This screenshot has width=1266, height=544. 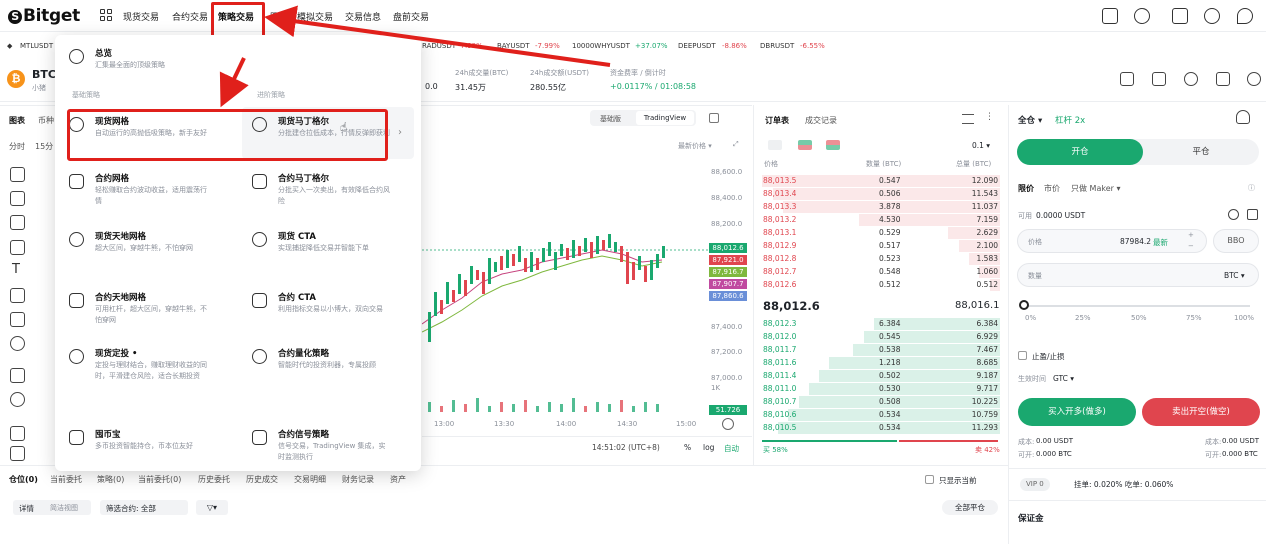 What do you see at coordinates (1191, 246) in the screenshot?
I see `price-minus: −` at bounding box center [1191, 246].